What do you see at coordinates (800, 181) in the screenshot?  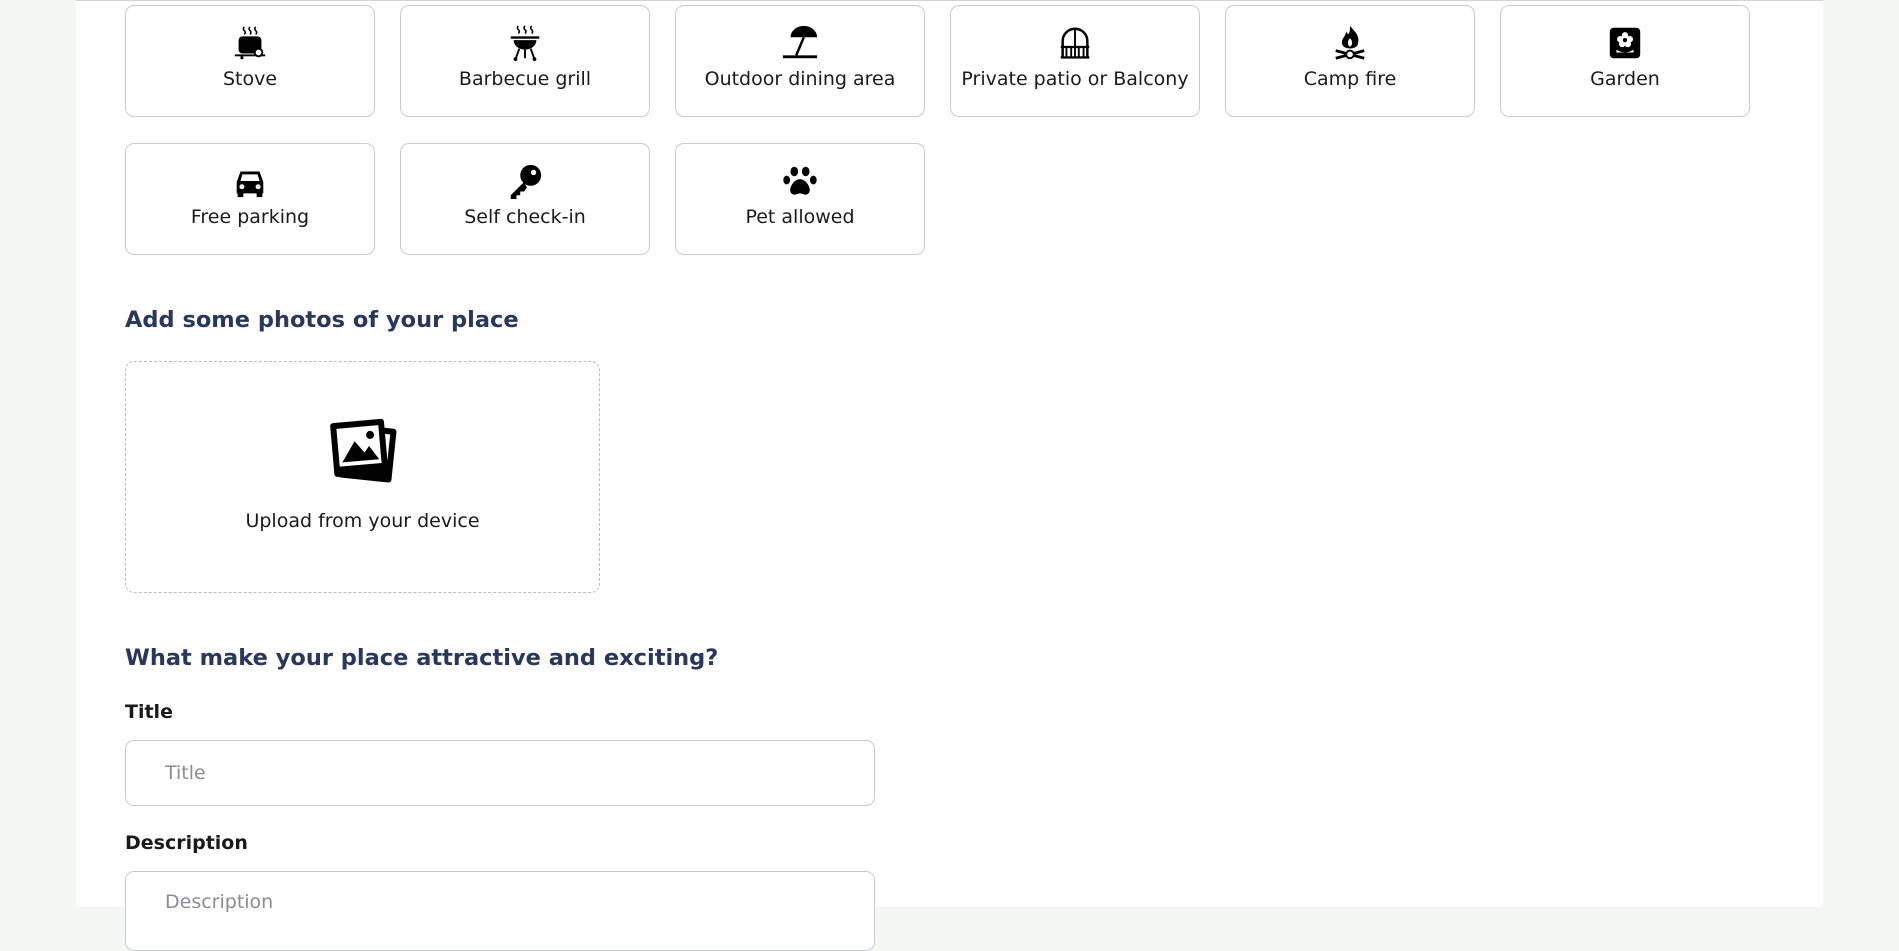 I see `paw-icon` at bounding box center [800, 181].